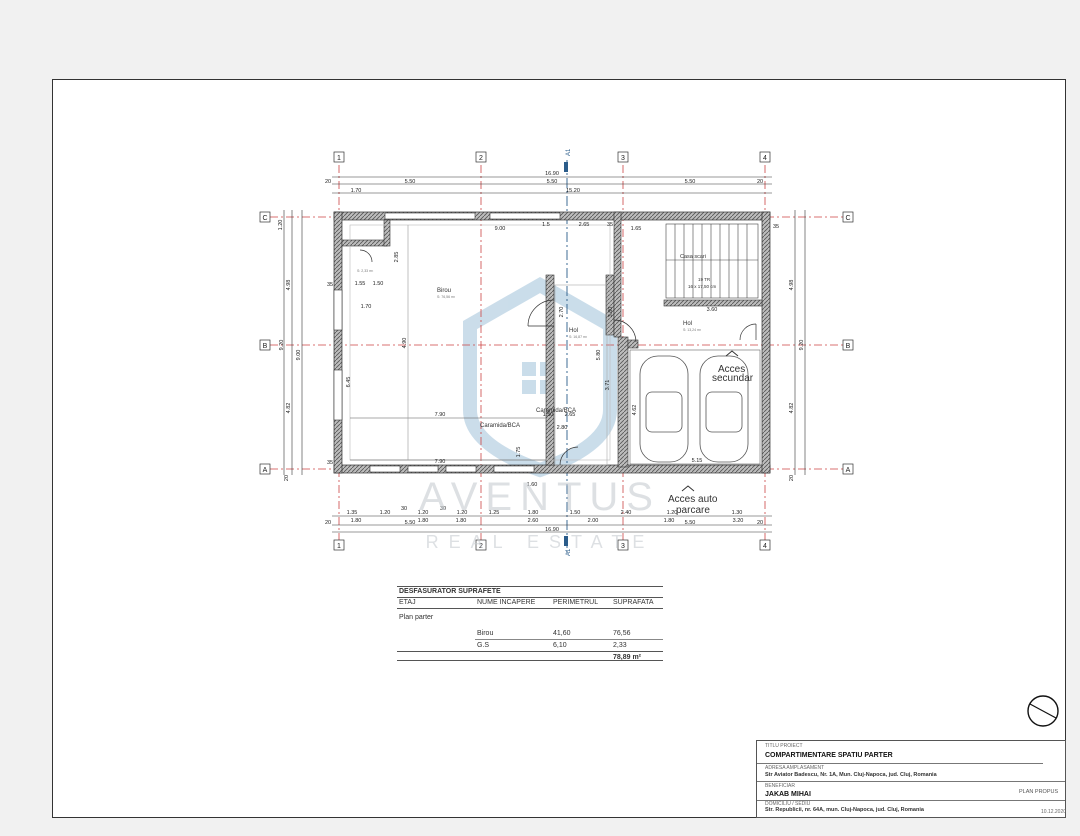 The width and height of the screenshot is (1080, 836). Describe the element at coordinates (540, 377) in the screenshot. I see `watermark-logo` at that location.